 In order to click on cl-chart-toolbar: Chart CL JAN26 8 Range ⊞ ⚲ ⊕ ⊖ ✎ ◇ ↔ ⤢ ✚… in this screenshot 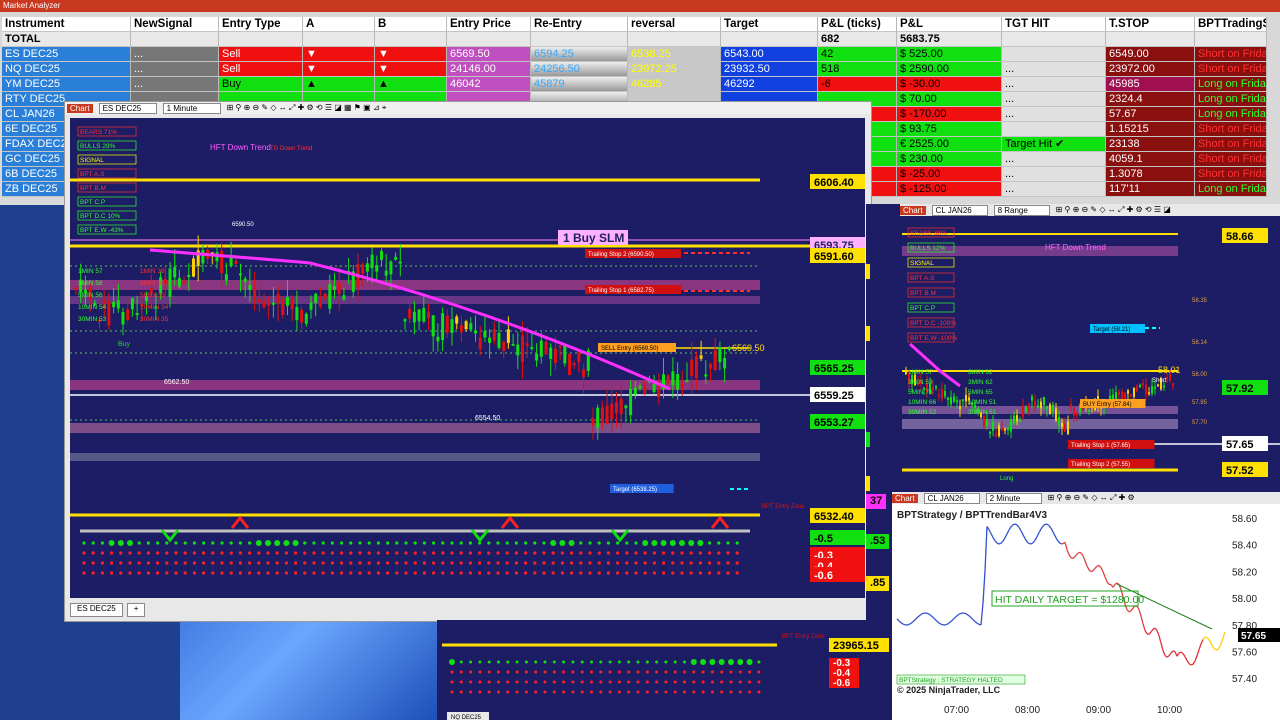, I will do `click(1090, 210)`.